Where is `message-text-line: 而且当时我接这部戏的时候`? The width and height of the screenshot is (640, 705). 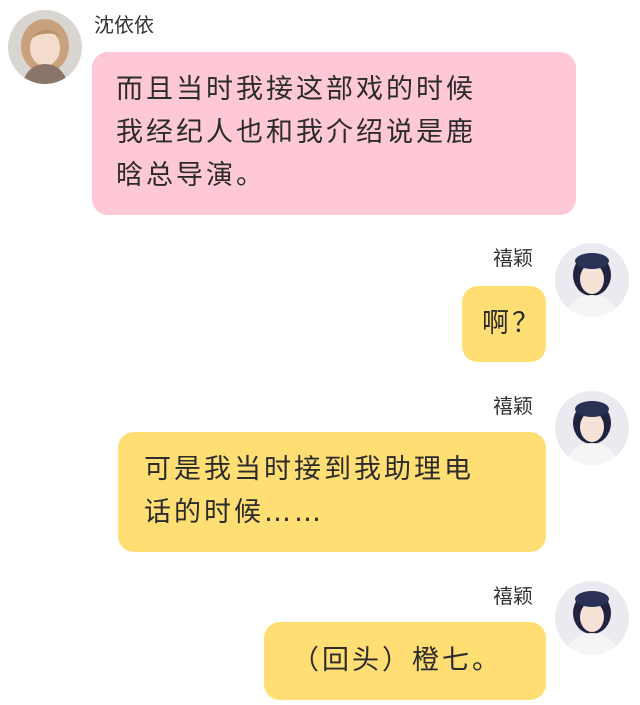 message-text-line: 而且当时我接这部戏的时候 is located at coordinates (296, 89).